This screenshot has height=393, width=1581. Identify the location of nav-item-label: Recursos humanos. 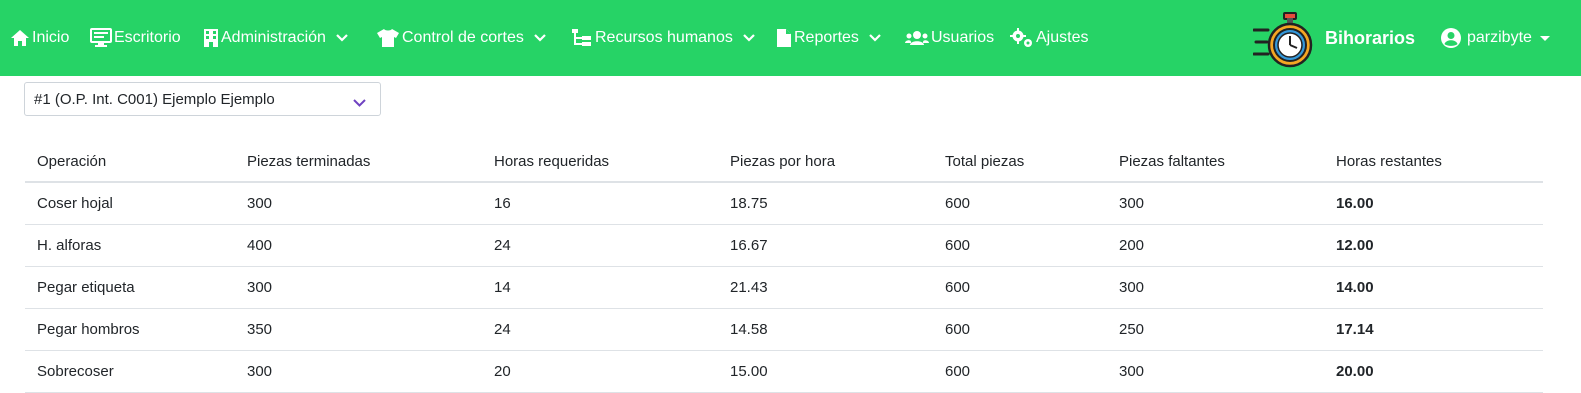
(664, 37).